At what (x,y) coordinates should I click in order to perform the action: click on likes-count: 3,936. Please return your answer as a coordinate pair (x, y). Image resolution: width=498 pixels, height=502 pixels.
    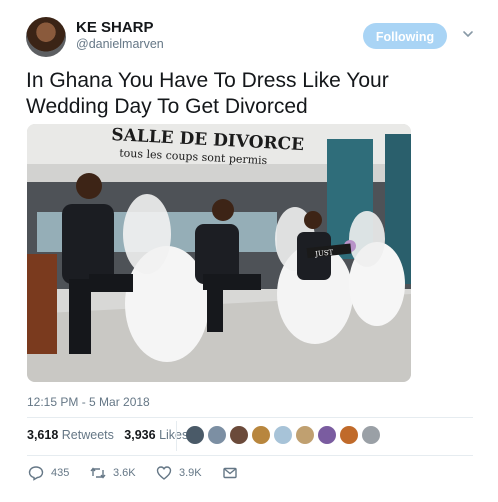
    Looking at the image, I should click on (139, 435).